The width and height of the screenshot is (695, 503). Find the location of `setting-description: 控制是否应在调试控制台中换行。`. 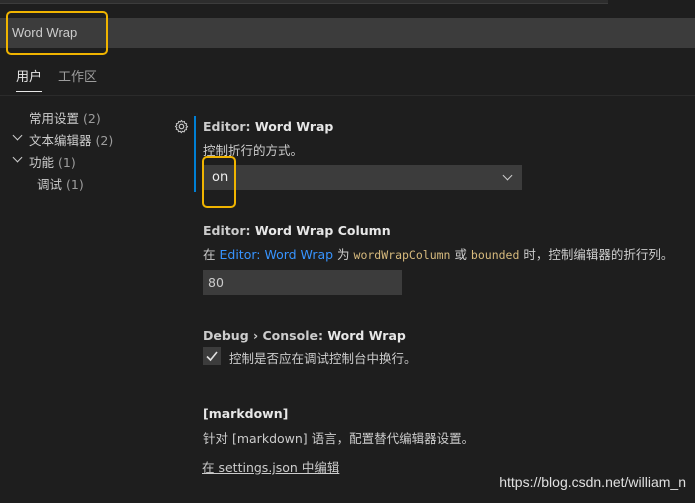

setting-description: 控制是否应在调试控制台中换行。 is located at coordinates (323, 358).